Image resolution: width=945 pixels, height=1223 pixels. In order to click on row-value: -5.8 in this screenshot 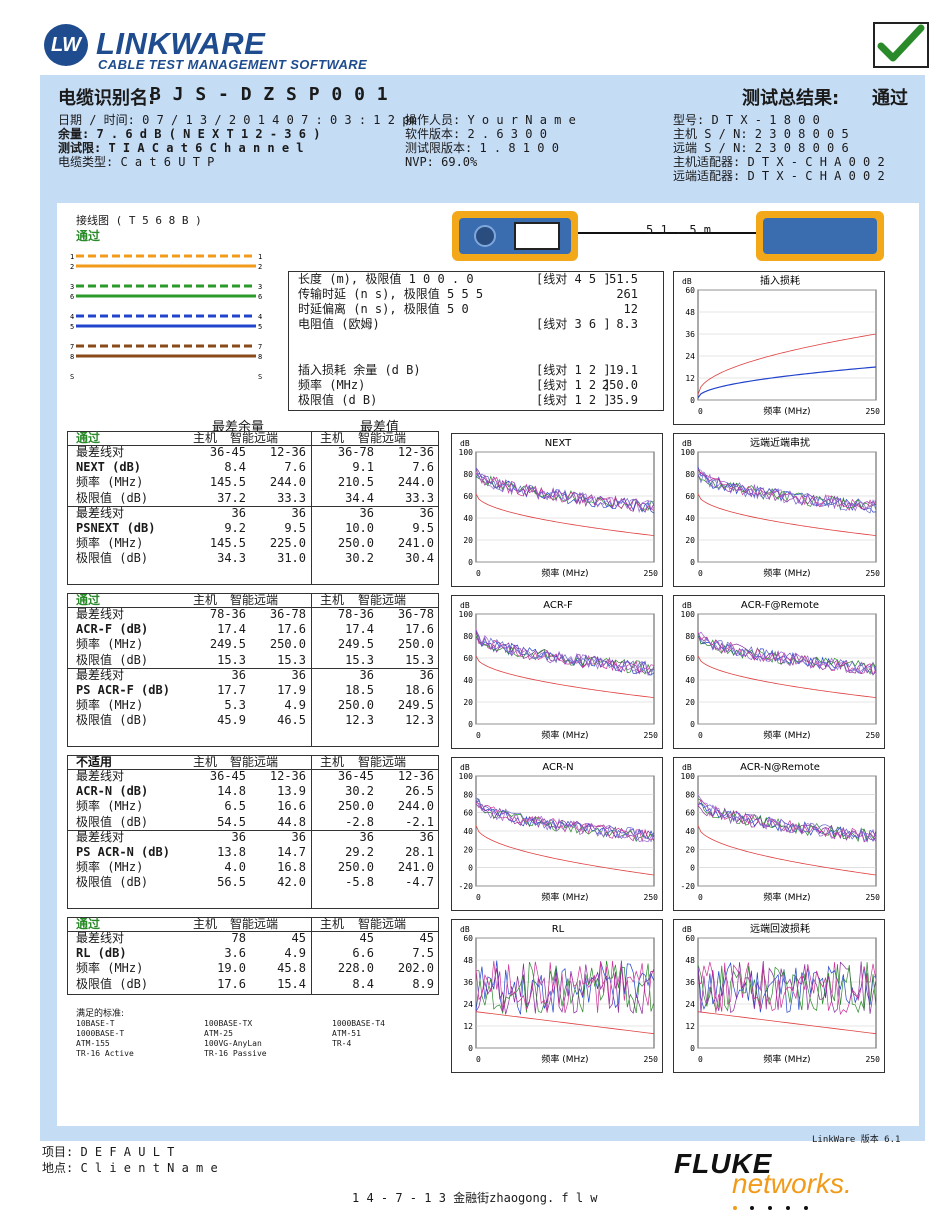, I will do `click(359, 882)`.